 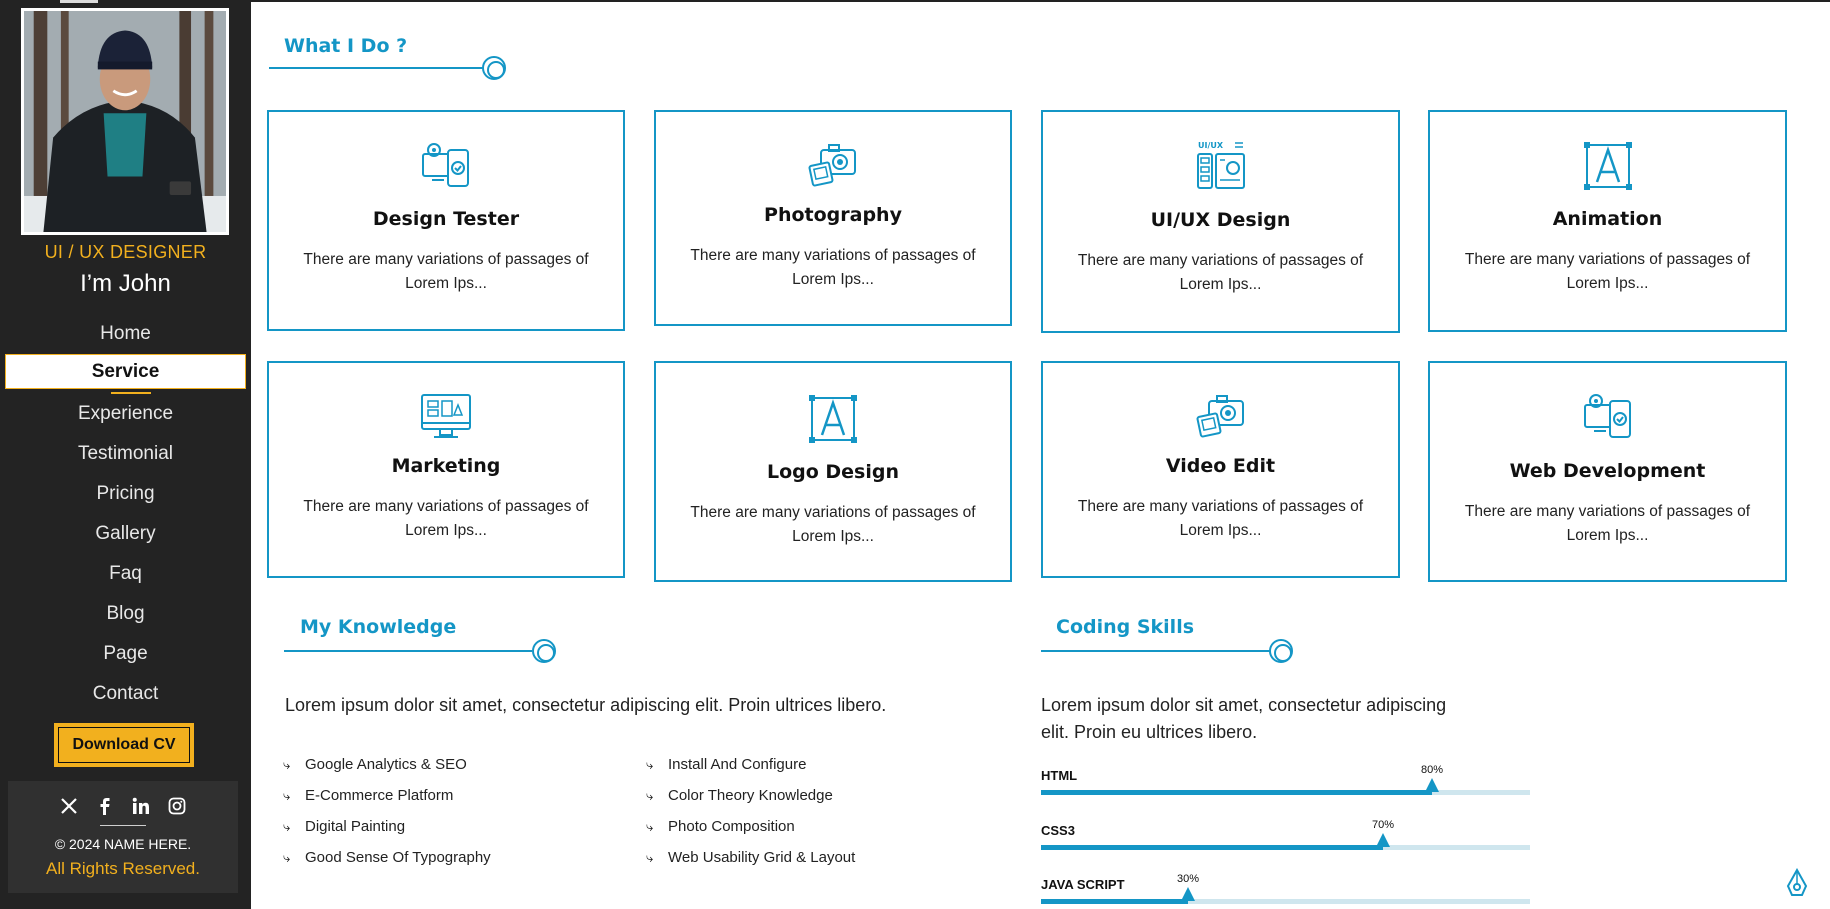 I want to click on list-item: ⤷ Digital Painting, so click(x=387, y=826).